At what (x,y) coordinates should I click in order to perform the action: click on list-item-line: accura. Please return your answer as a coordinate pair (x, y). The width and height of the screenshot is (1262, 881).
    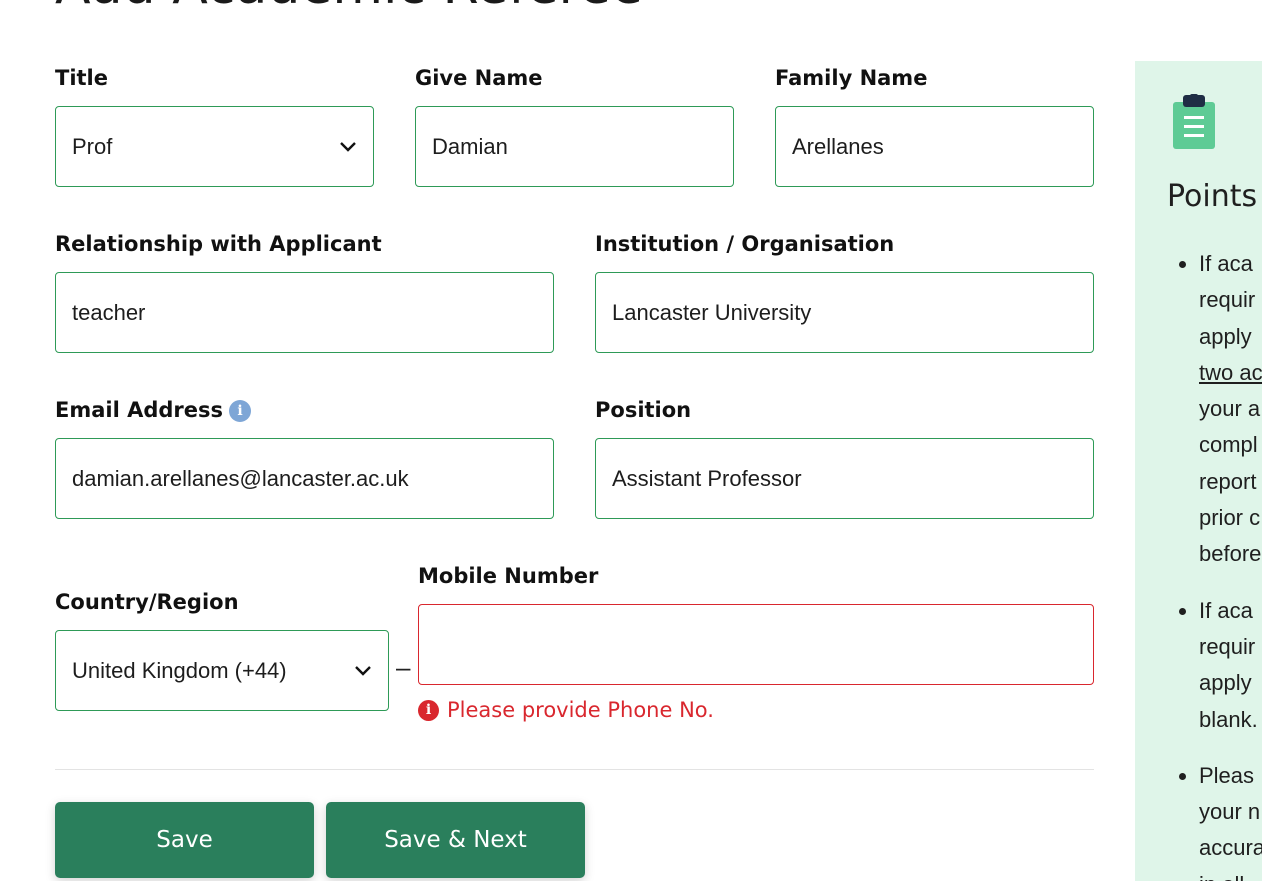
    Looking at the image, I should click on (1230, 848).